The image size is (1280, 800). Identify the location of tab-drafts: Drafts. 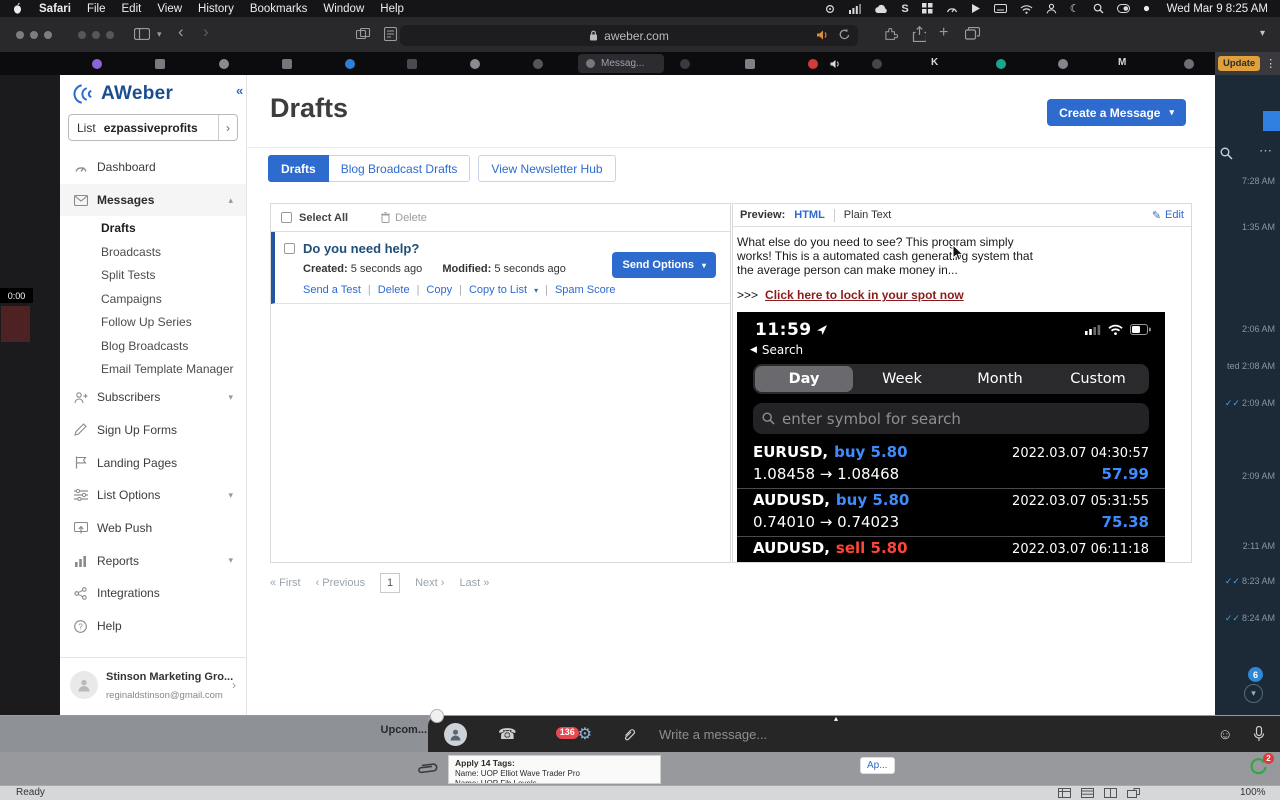
(298, 168).